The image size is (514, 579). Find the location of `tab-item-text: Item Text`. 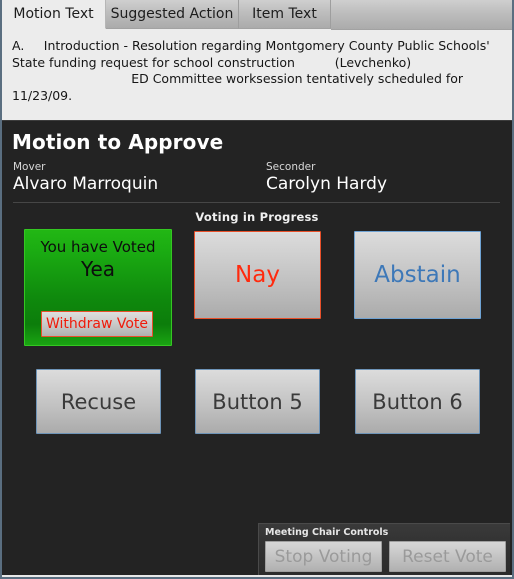

tab-item-text: Item Text is located at coordinates (285, 14).